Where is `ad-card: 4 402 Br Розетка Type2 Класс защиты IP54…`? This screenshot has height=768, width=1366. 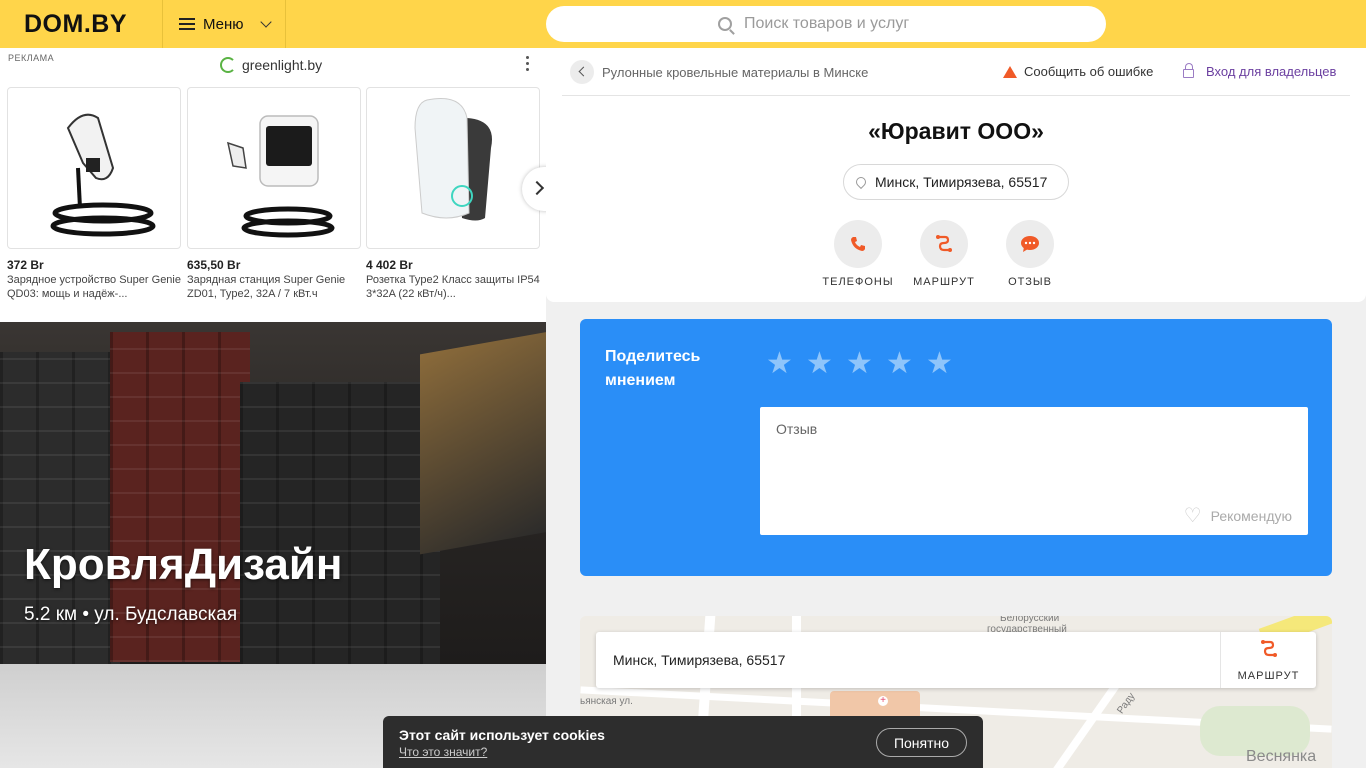
ad-card: 4 402 Br Розетка Type2 Класс защиты IP54… is located at coordinates (453, 194).